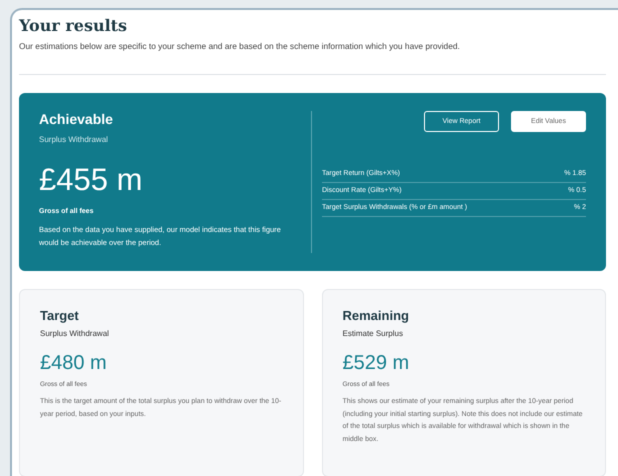 Image resolution: width=618 pixels, height=476 pixels. What do you see at coordinates (76, 119) in the screenshot?
I see `card-title: Achievable` at bounding box center [76, 119].